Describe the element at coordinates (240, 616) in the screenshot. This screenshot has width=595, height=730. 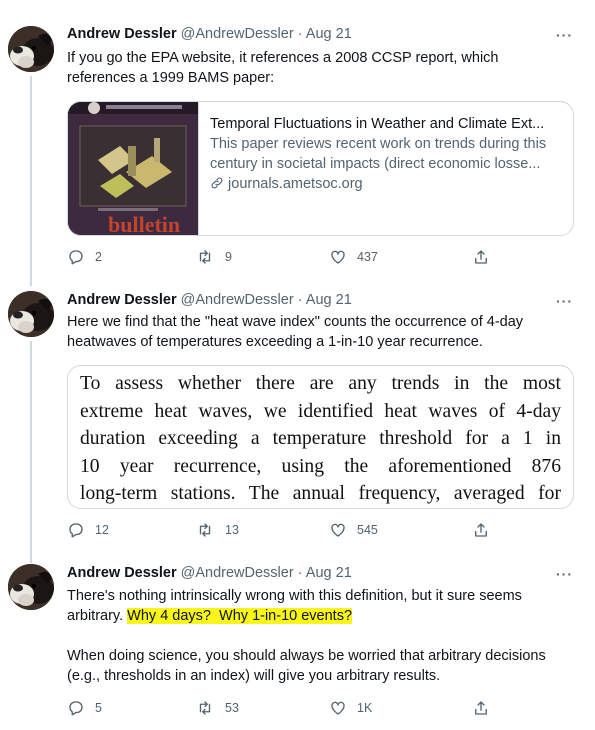
I see `highlighted-text: Why 4 days? Why 1-in-10 events?` at that location.